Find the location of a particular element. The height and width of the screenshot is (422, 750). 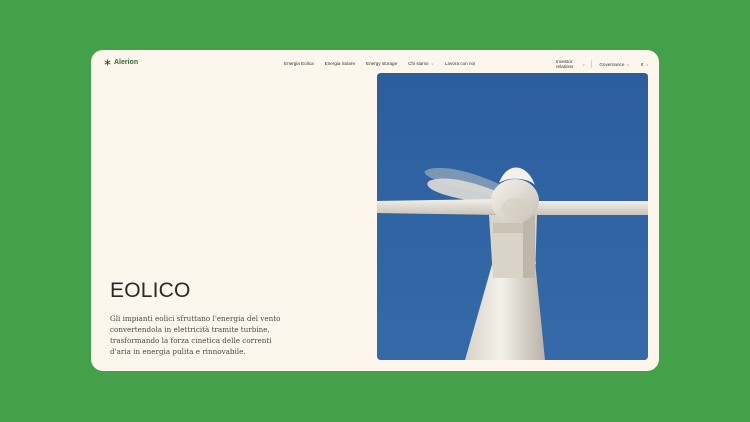

governance-dropdown: Governance ⌄ is located at coordinates (614, 64).